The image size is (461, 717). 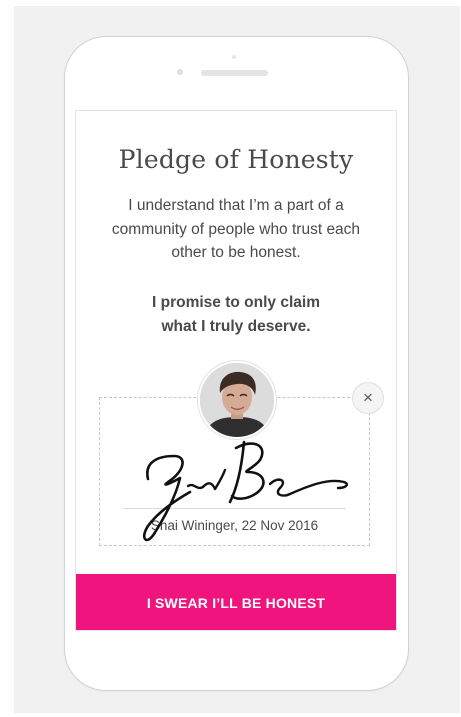 What do you see at coordinates (236, 602) in the screenshot?
I see `swear-button: I SWEAR I’LL BE HONEST` at bounding box center [236, 602].